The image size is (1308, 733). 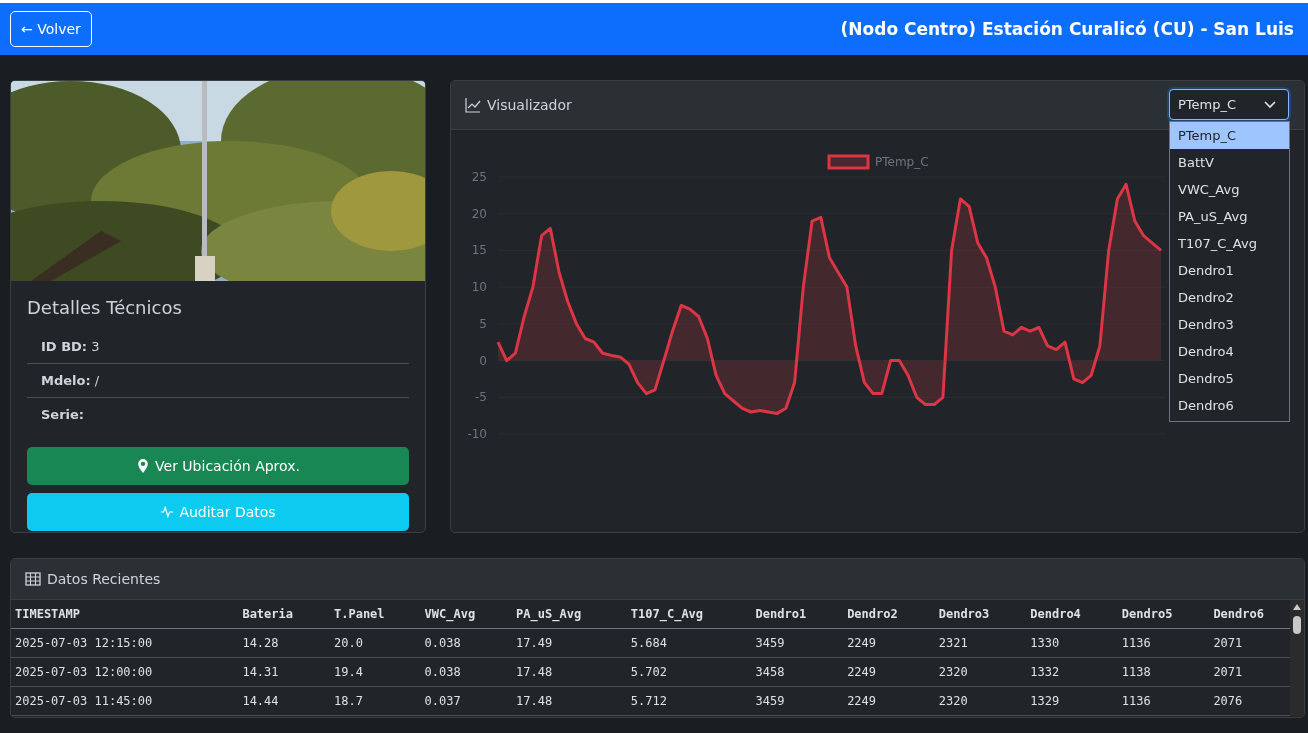 I want to click on column-header: Dendro4, so click(x=1072, y=614).